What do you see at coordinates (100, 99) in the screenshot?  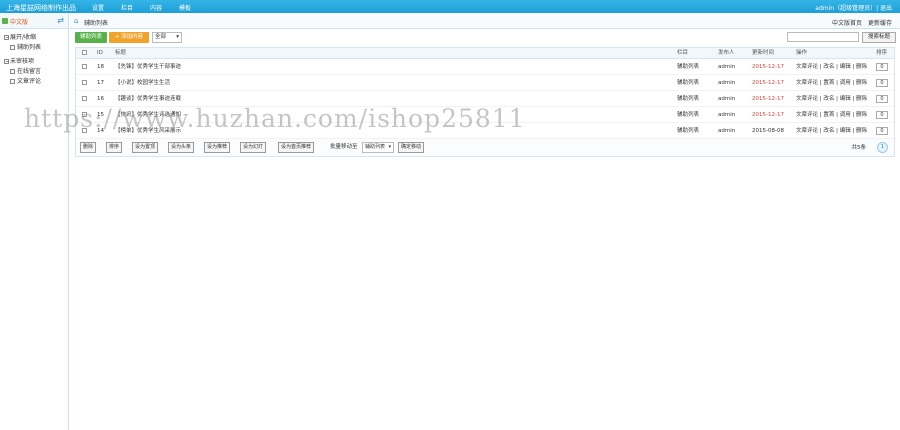 I see `row-id: 16` at bounding box center [100, 99].